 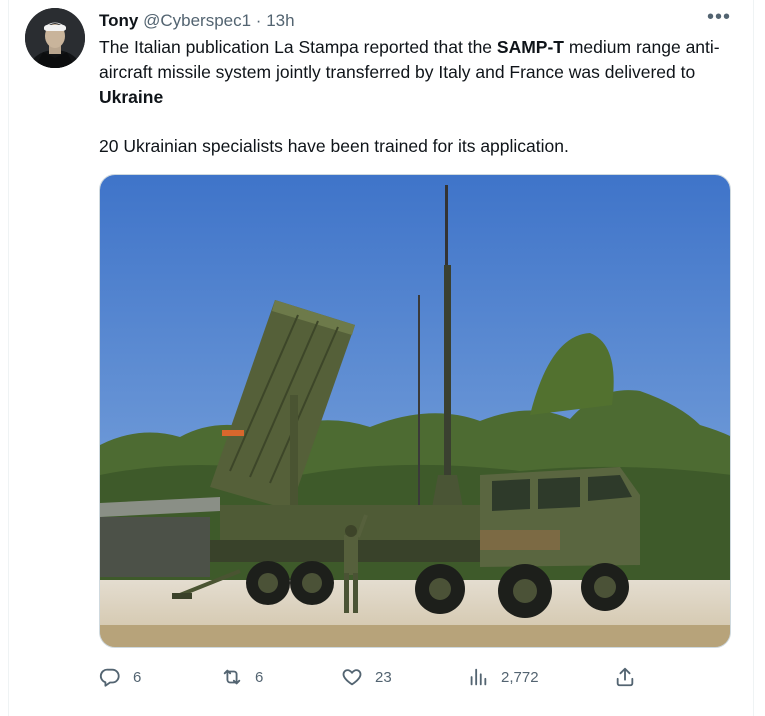 What do you see at coordinates (109, 677) in the screenshot?
I see `reply-icon` at bounding box center [109, 677].